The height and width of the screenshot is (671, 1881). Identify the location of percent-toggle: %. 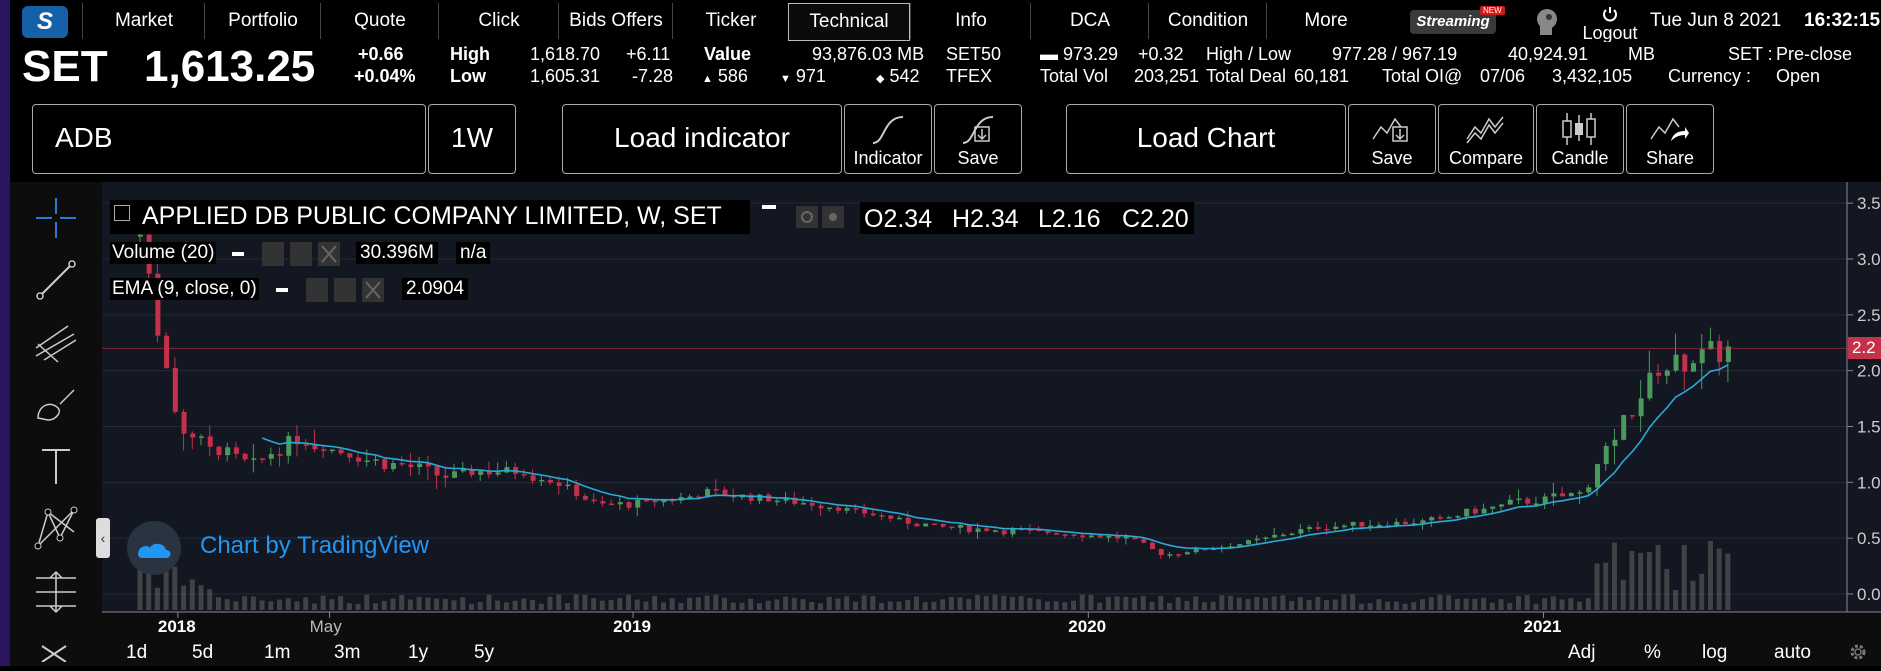
(1652, 653).